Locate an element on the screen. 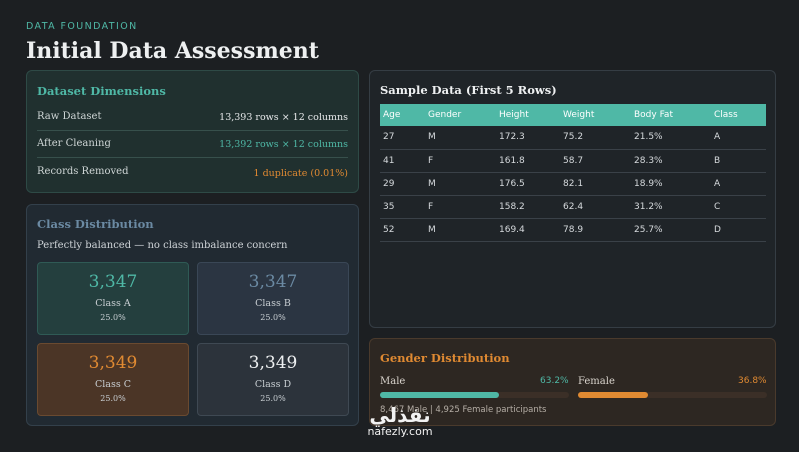  female-progress-track is located at coordinates (672, 395).